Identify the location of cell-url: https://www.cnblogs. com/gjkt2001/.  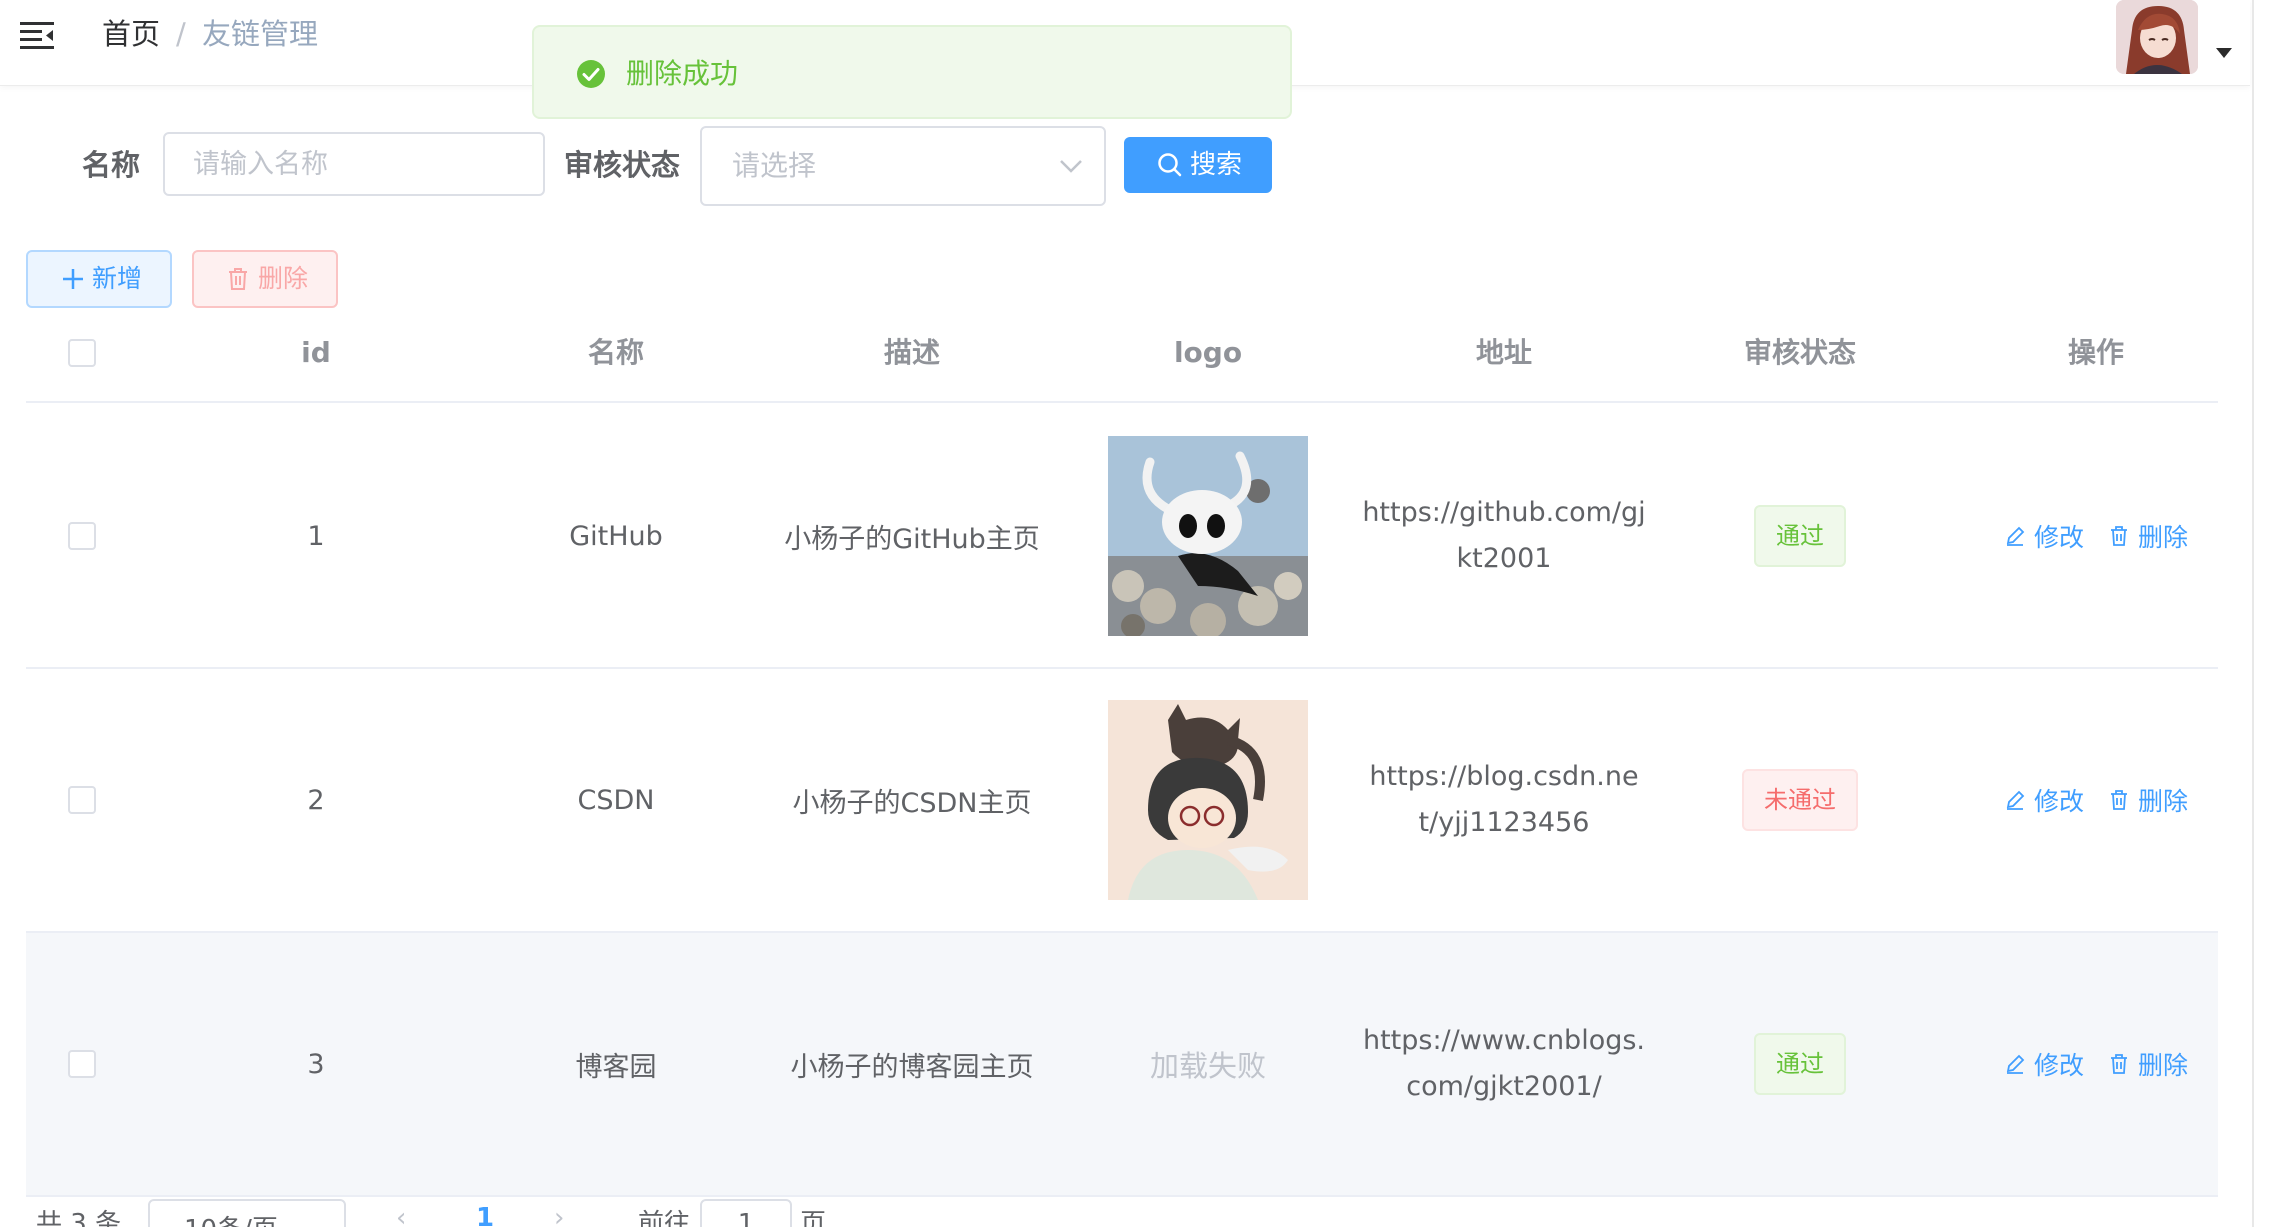
(1504, 1064).